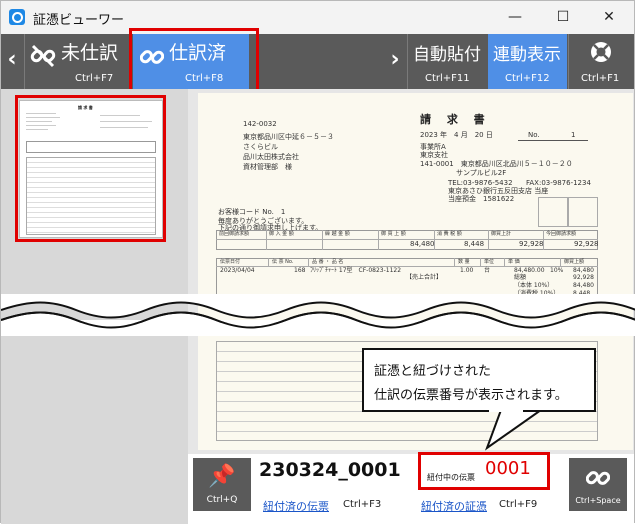 The height and width of the screenshot is (524, 635). What do you see at coordinates (557, 270) in the screenshot?
I see `row-tax: 10%` at bounding box center [557, 270].